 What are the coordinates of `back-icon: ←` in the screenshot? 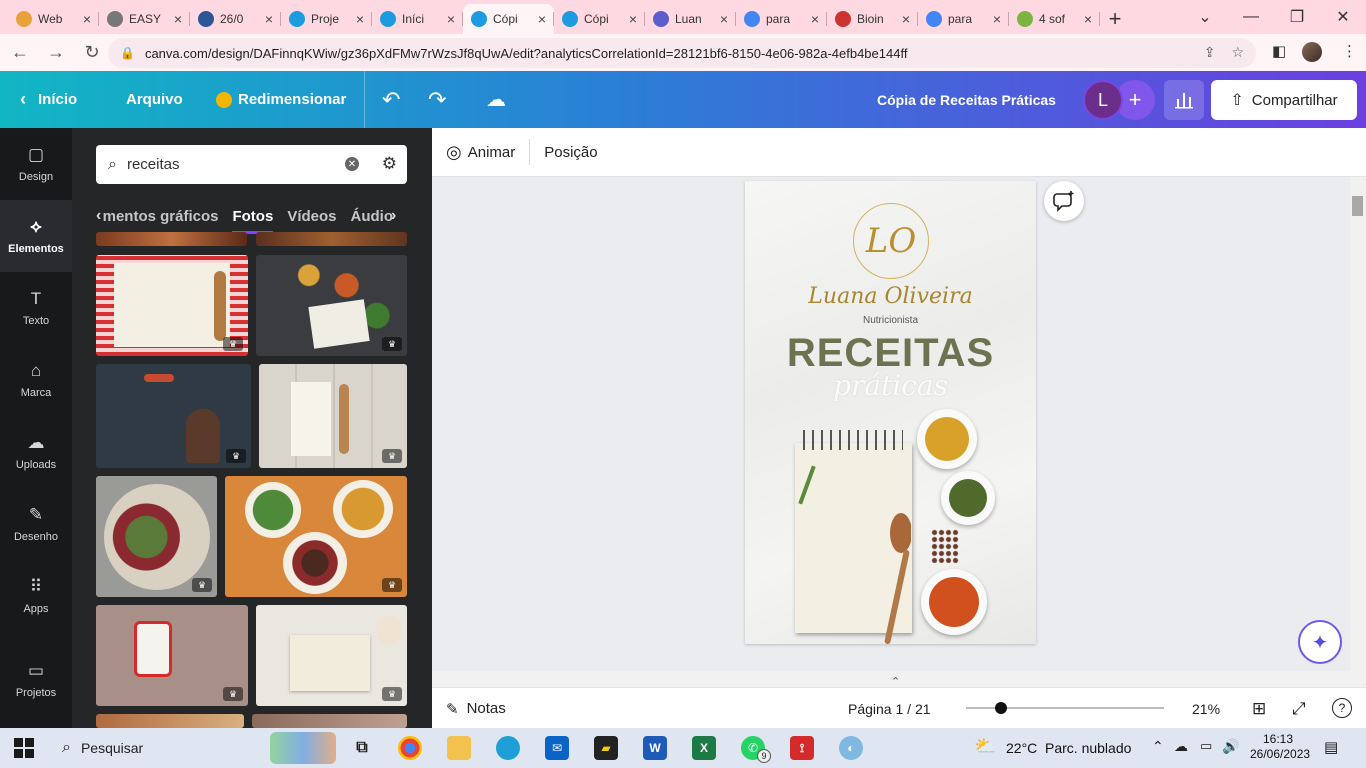 It's located at (20, 53).